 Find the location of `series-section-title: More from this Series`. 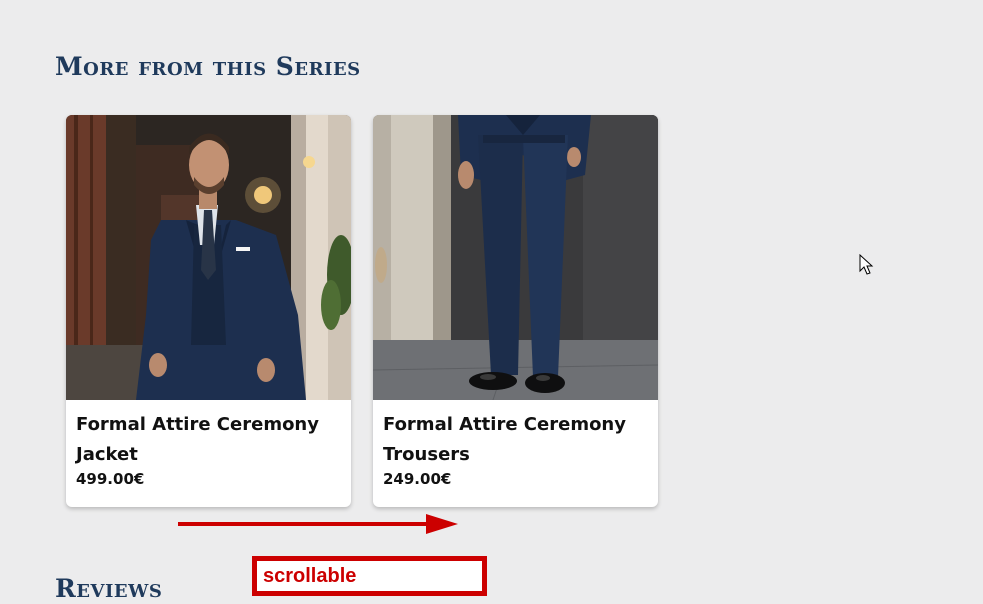

series-section-title: More from this Series is located at coordinates (208, 66).